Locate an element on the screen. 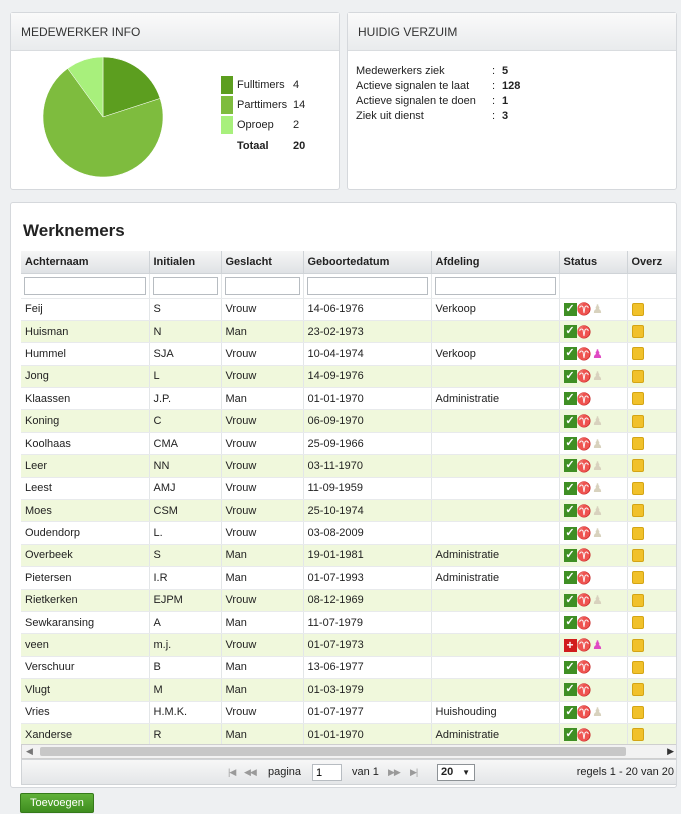 The width and height of the screenshot is (681, 814). filter-achternaam-input is located at coordinates (85, 285).